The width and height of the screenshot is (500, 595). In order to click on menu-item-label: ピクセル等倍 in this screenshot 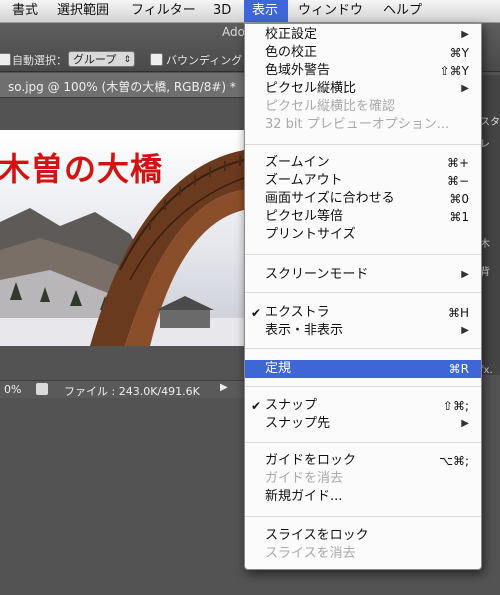, I will do `click(304, 216)`.